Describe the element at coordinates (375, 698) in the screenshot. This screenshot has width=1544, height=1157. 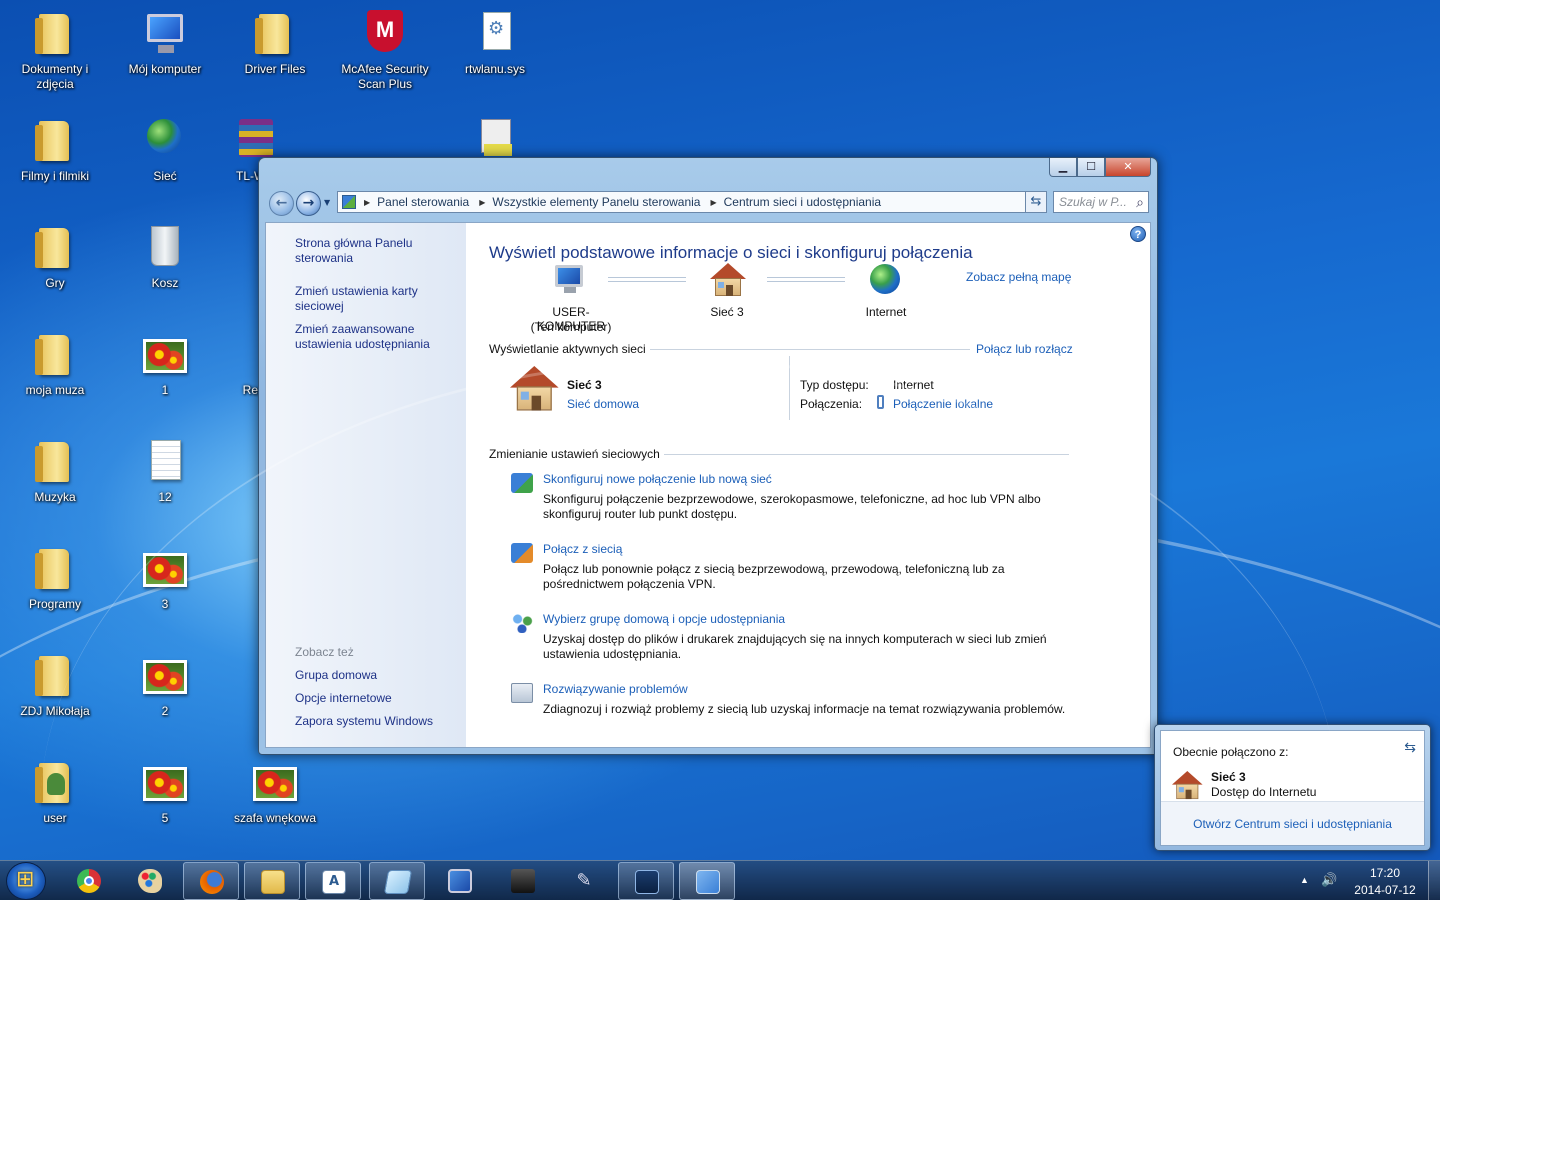
I see `sidebar-link-internet-options: Opcje internetowe` at that location.